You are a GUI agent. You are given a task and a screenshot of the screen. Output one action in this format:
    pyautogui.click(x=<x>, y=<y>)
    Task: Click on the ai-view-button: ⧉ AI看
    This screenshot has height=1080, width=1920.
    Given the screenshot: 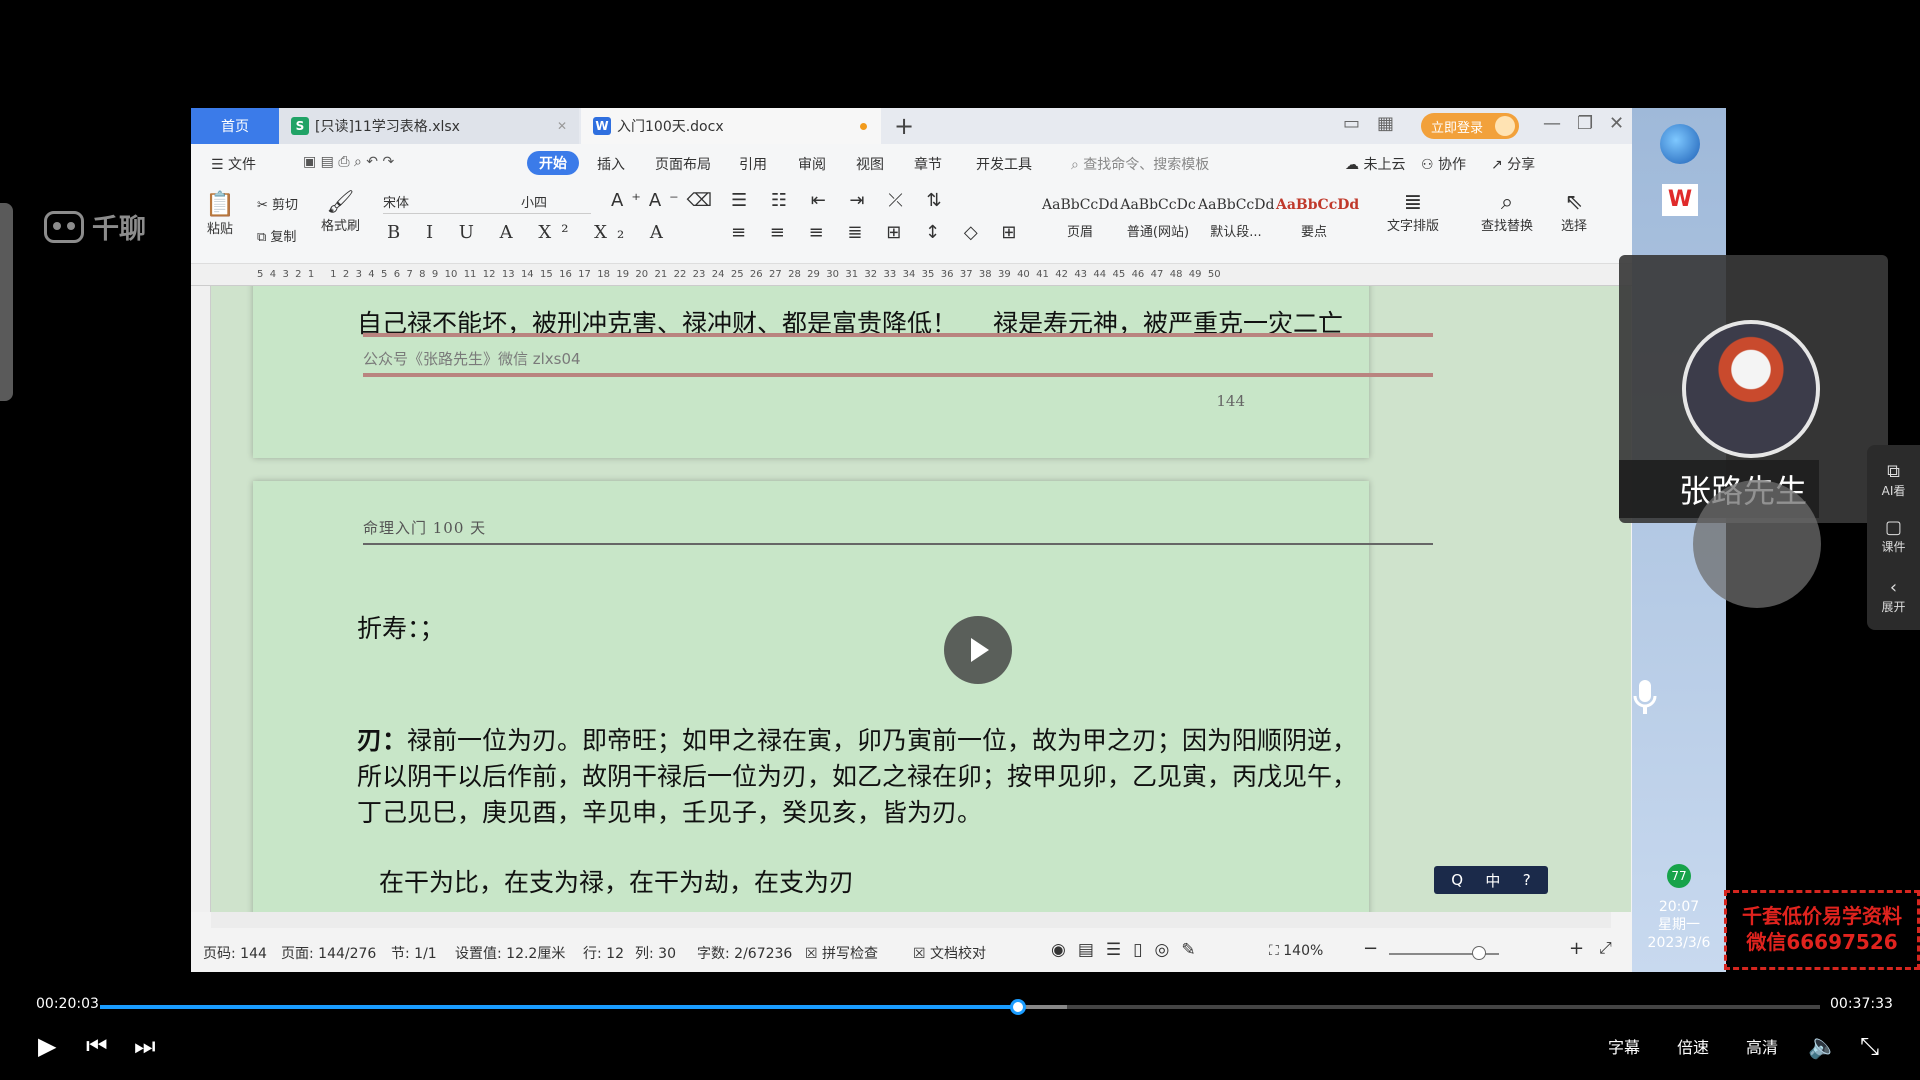 What is the action you would take?
    pyautogui.click(x=1893, y=480)
    